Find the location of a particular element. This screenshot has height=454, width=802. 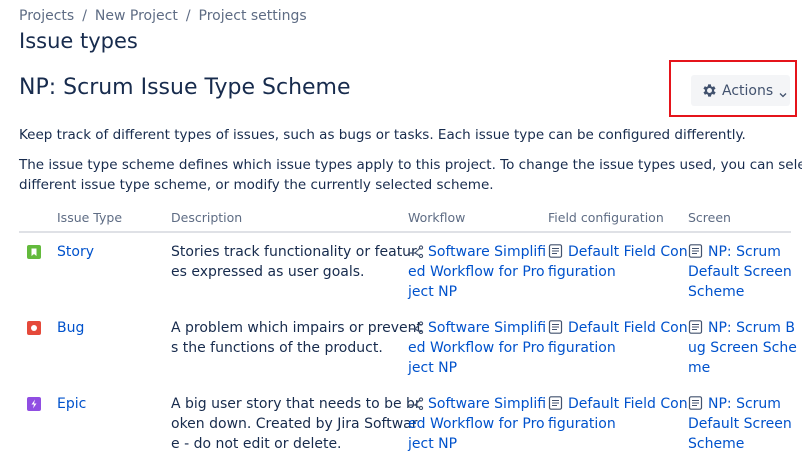

screen-line: ug Screen Sche is located at coordinates (742, 348).